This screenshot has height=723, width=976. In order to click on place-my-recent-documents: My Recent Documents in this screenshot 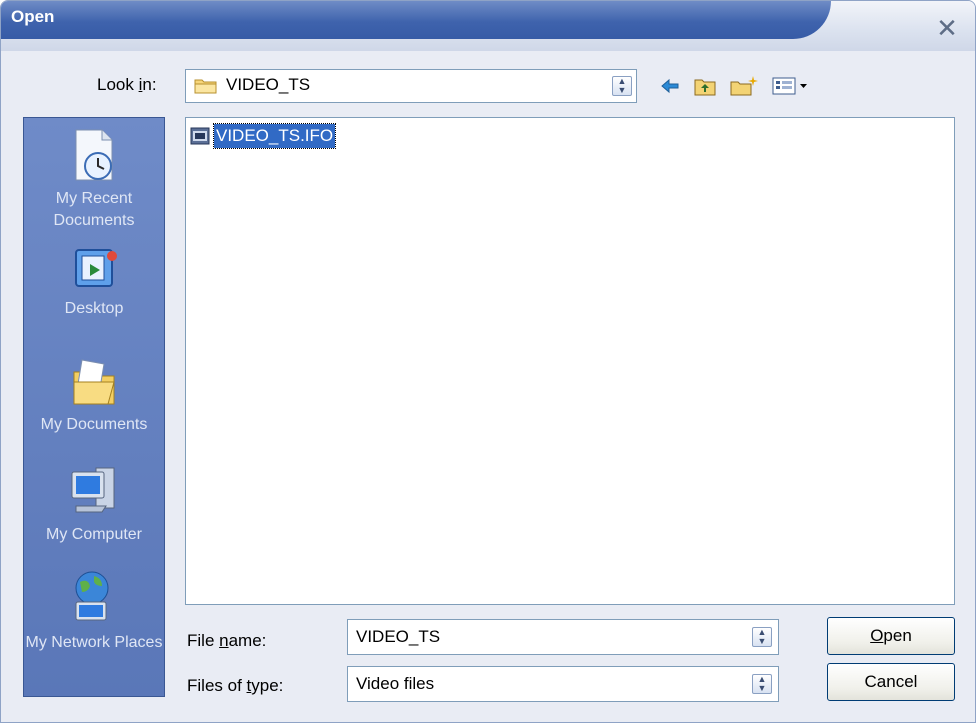, I will do `click(94, 180)`.